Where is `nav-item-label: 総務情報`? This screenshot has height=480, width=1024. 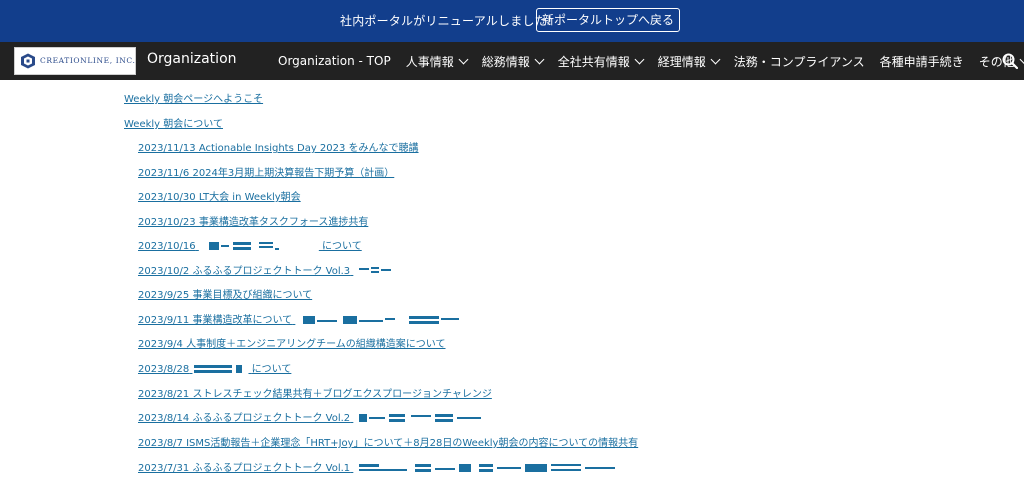 nav-item-label: 総務情報 is located at coordinates (505, 61).